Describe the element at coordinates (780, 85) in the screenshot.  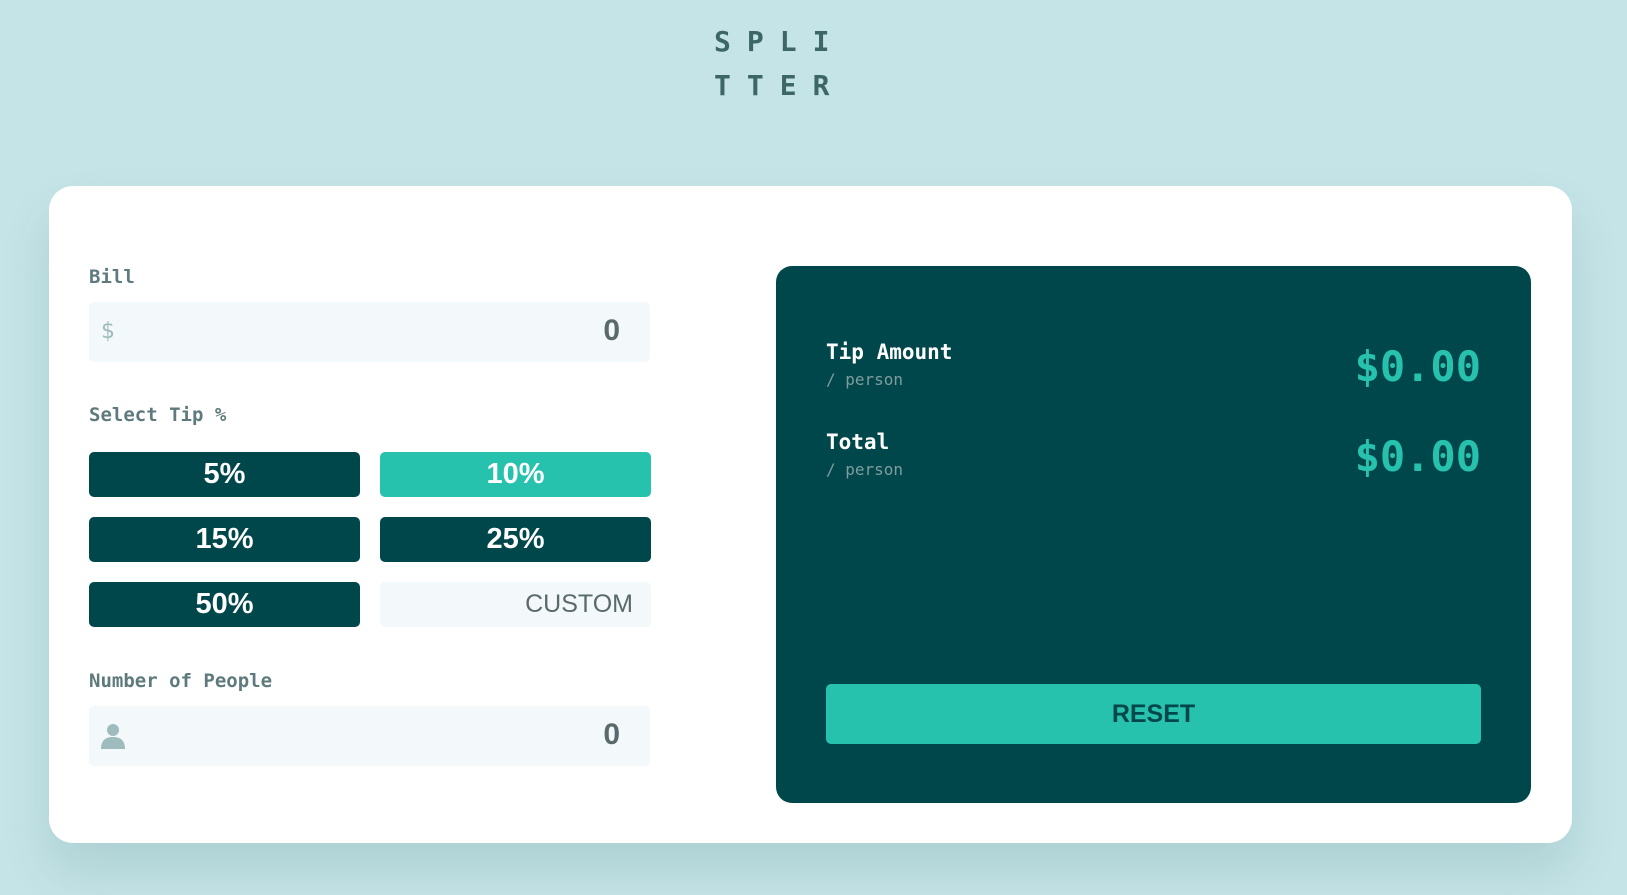
I see `logo-line-2: TTER` at that location.